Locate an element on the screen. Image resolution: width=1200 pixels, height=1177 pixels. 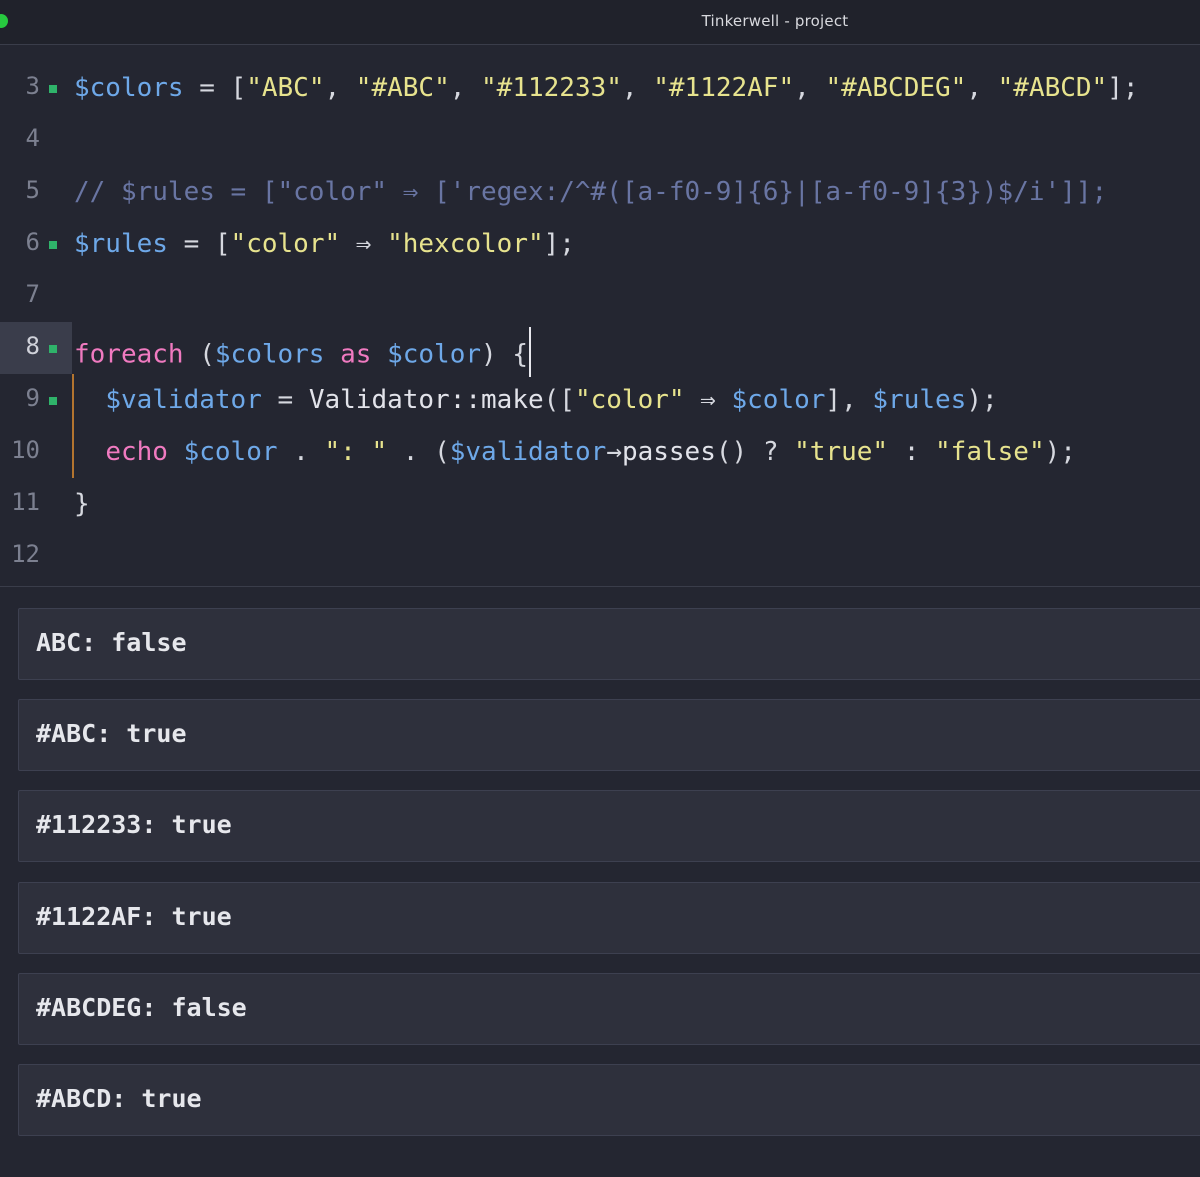
output-item: #ABCD: true is located at coordinates (609, 1100).